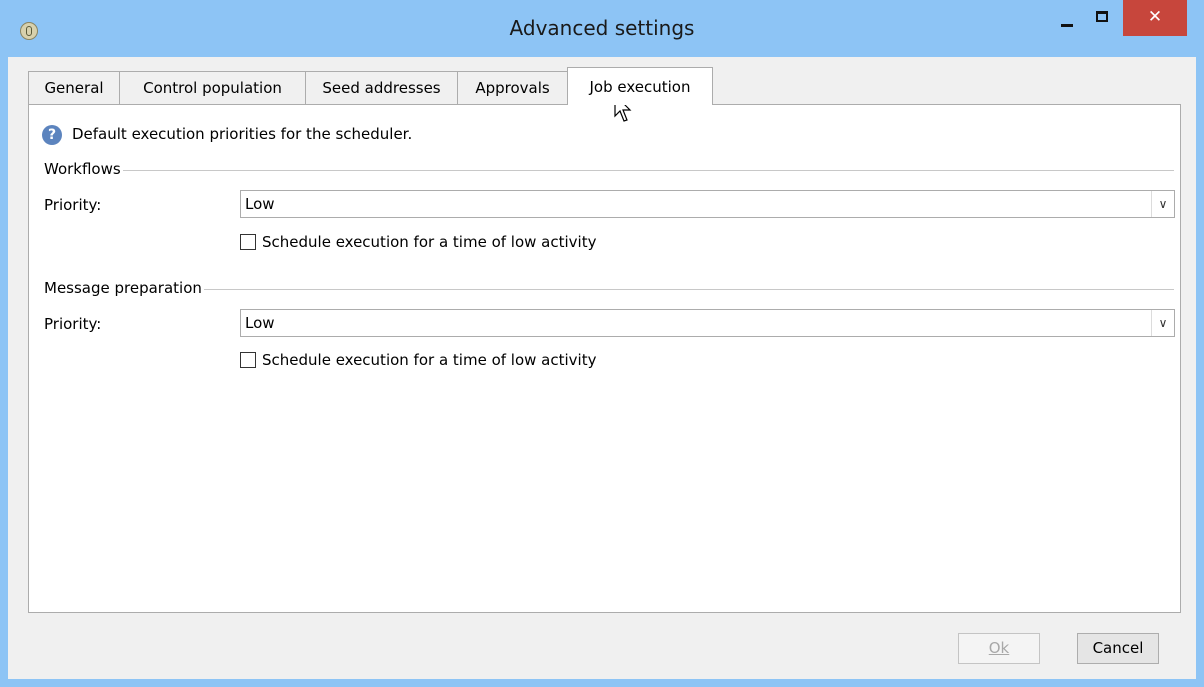  Describe the element at coordinates (73, 205) in the screenshot. I see `workflows-priority-label: Priority:` at that location.